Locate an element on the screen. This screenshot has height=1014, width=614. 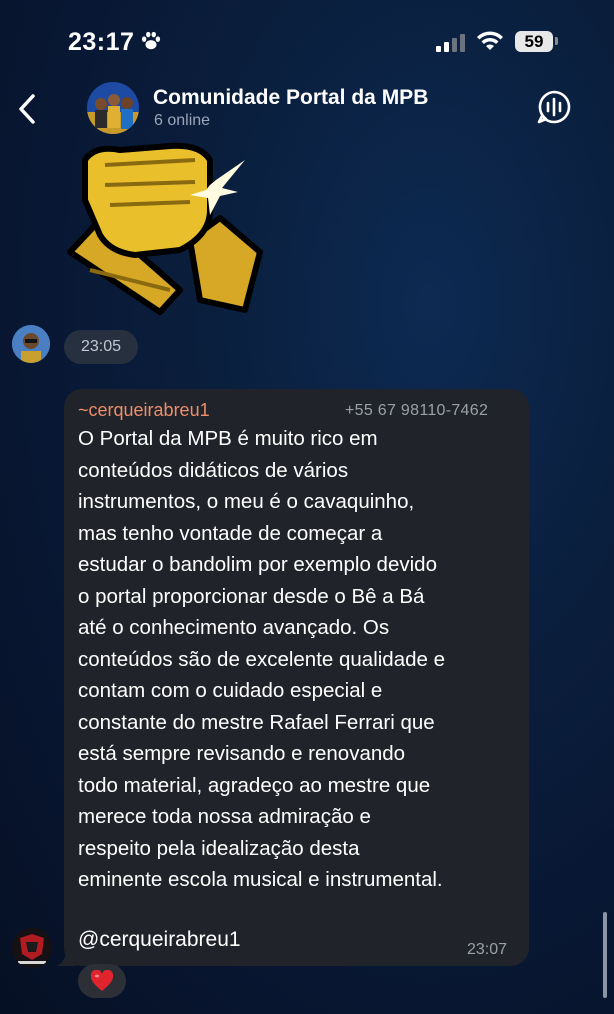
message-line: conteúdos são de excelente qualidade e is located at coordinates (262, 659).